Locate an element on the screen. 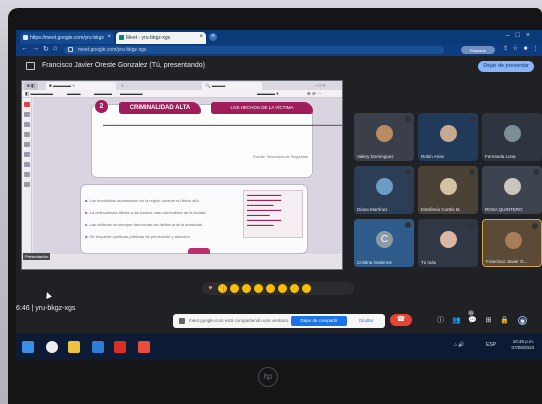 This screenshot has width=542, height=404. participant-tile: Fernanda Luna is located at coordinates (512, 137).